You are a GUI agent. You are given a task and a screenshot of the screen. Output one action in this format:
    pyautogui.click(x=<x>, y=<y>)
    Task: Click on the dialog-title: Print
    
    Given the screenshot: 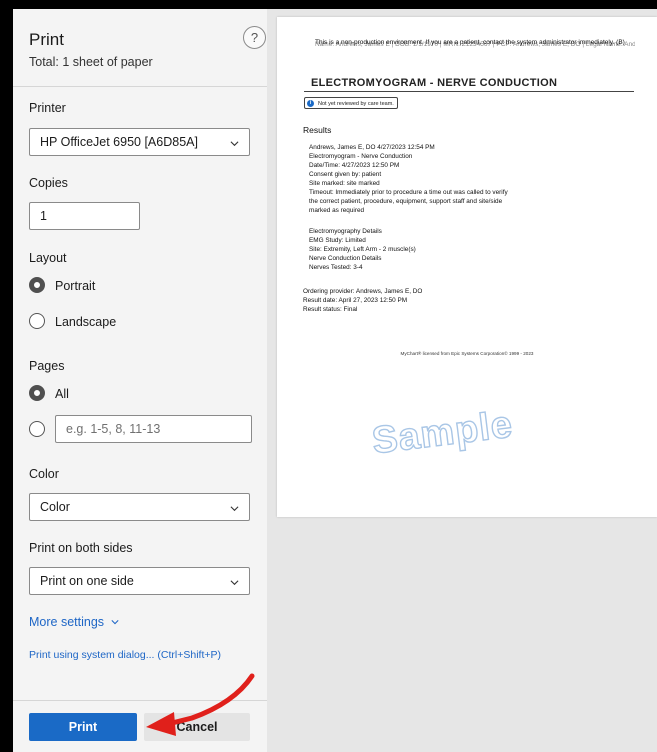 What is the action you would take?
    pyautogui.click(x=46, y=39)
    